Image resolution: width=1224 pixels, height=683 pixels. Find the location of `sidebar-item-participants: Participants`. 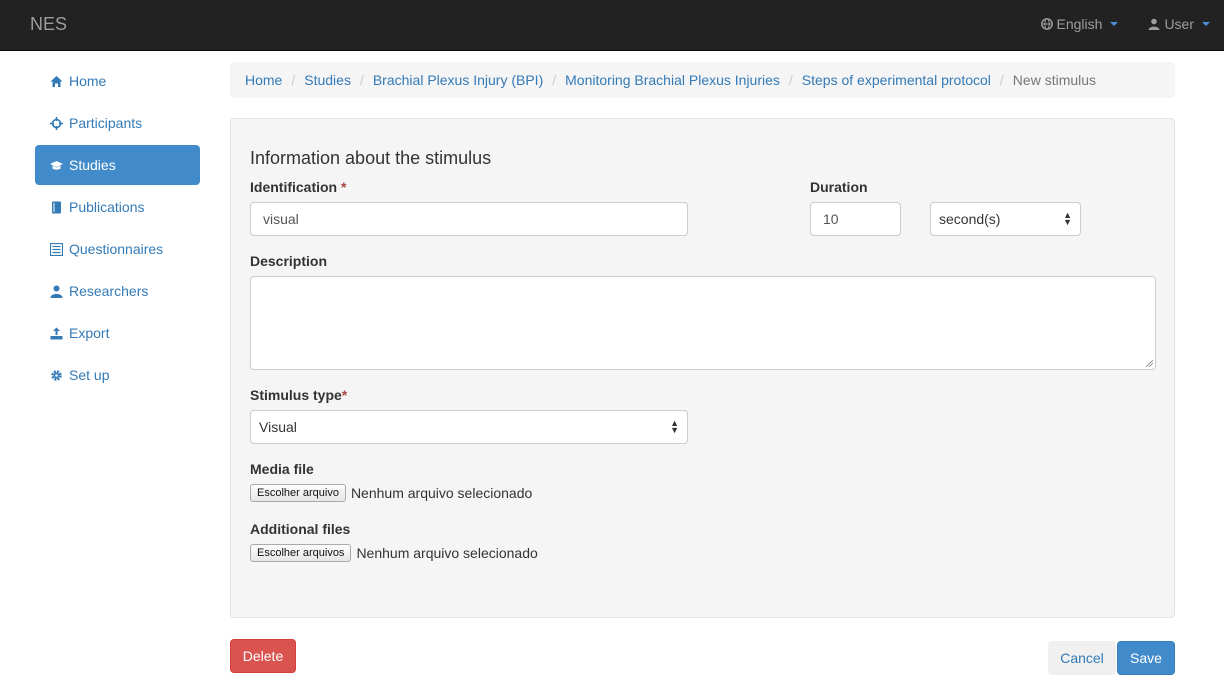

sidebar-item-participants: Participants is located at coordinates (117, 123).